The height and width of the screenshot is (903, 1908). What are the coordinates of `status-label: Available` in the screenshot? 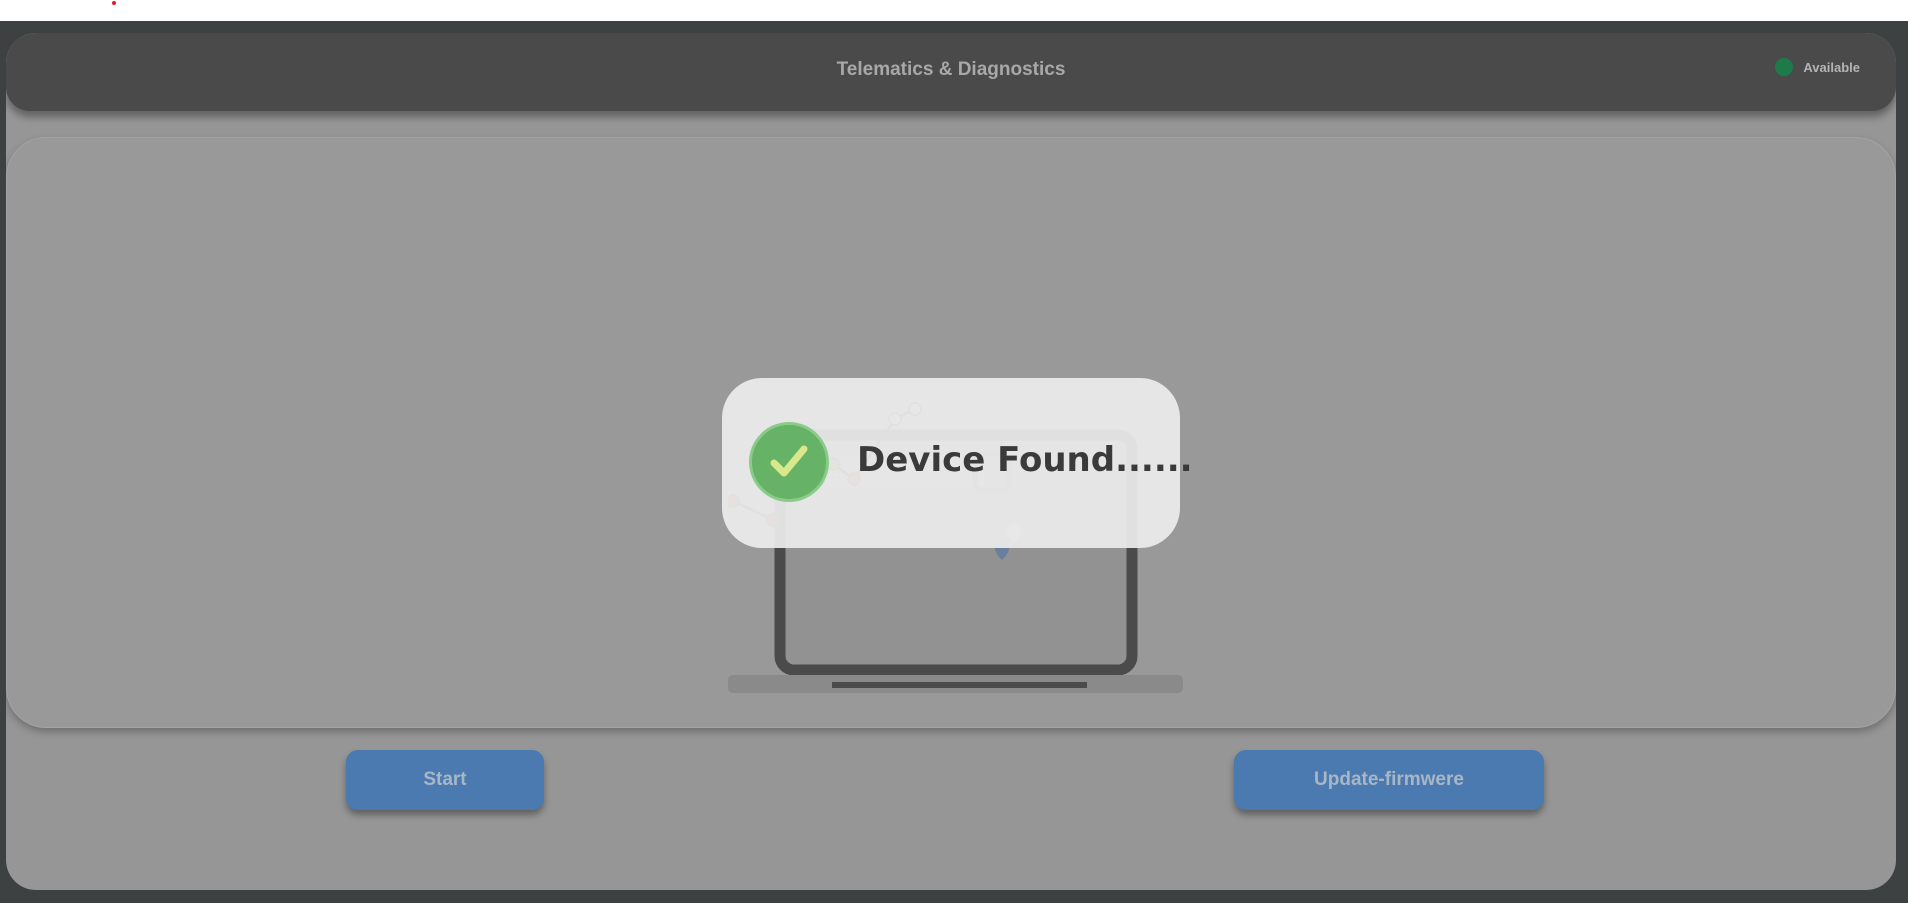 It's located at (1831, 67).